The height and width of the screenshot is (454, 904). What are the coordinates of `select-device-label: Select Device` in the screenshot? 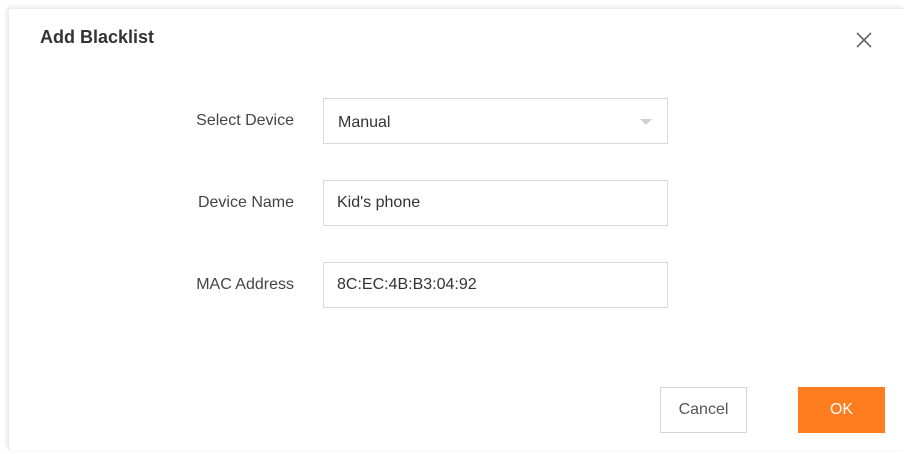 It's located at (245, 120).